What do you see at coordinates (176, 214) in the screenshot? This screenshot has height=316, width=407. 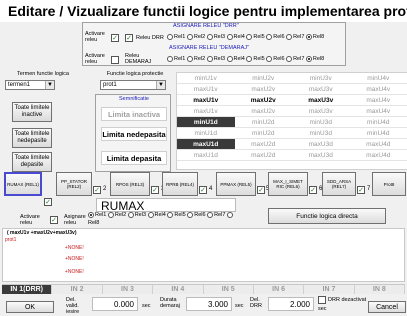 I see `rumax-radio-rel5: Rel5` at bounding box center [176, 214].